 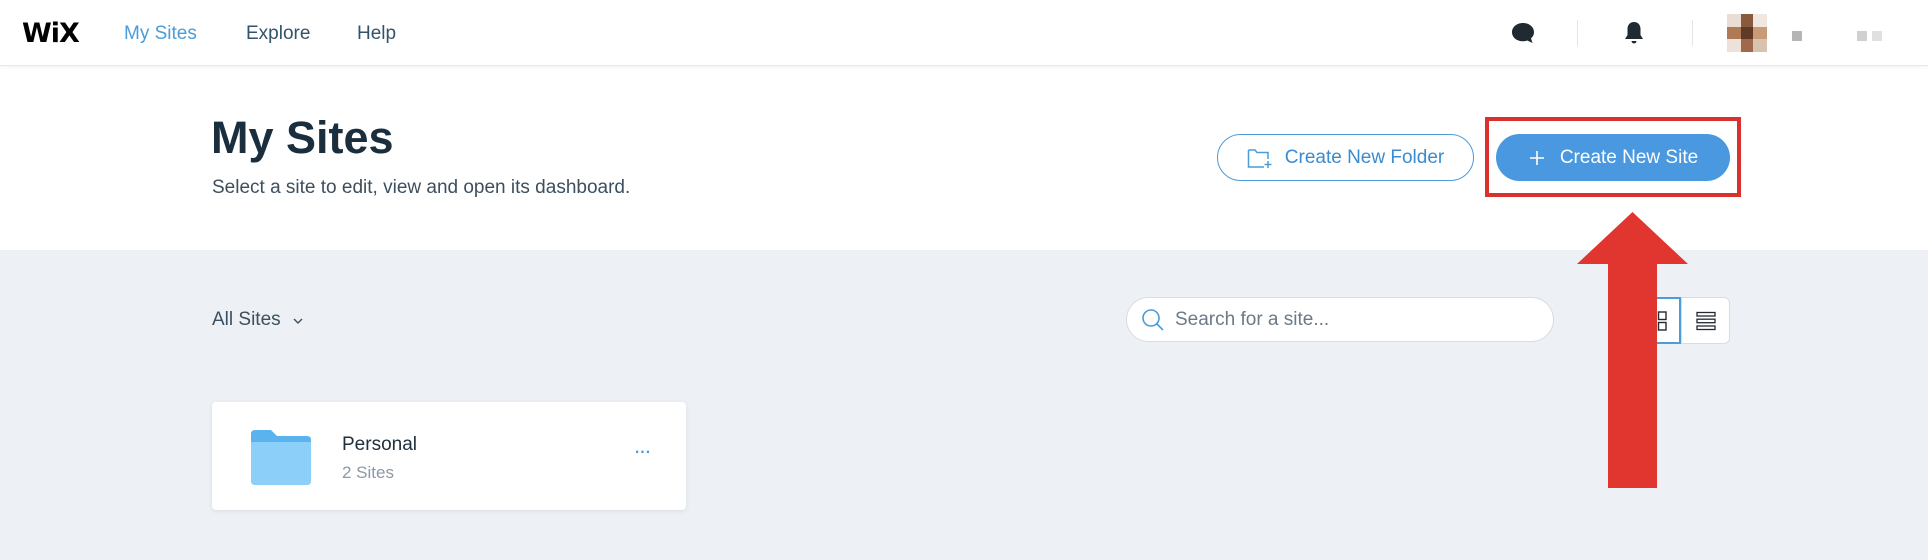 What do you see at coordinates (1259, 158) in the screenshot?
I see `add-folder-icon` at bounding box center [1259, 158].